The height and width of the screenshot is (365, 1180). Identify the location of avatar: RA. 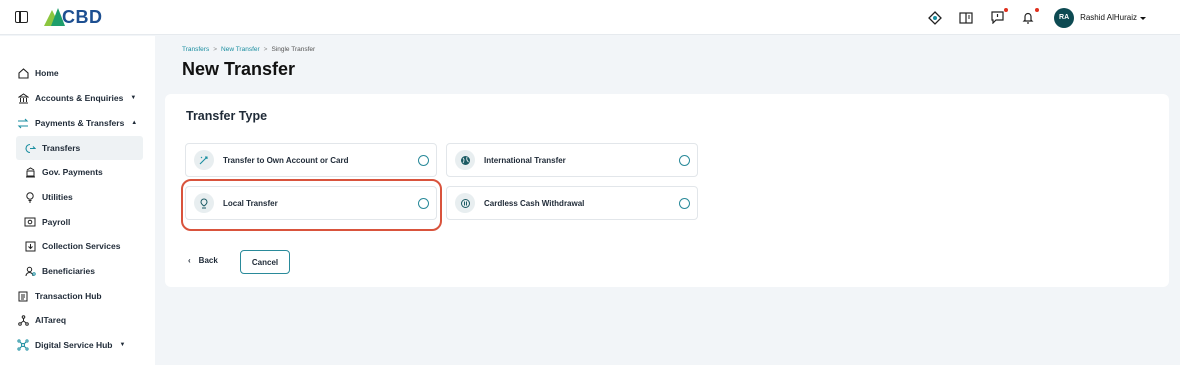
(1064, 17).